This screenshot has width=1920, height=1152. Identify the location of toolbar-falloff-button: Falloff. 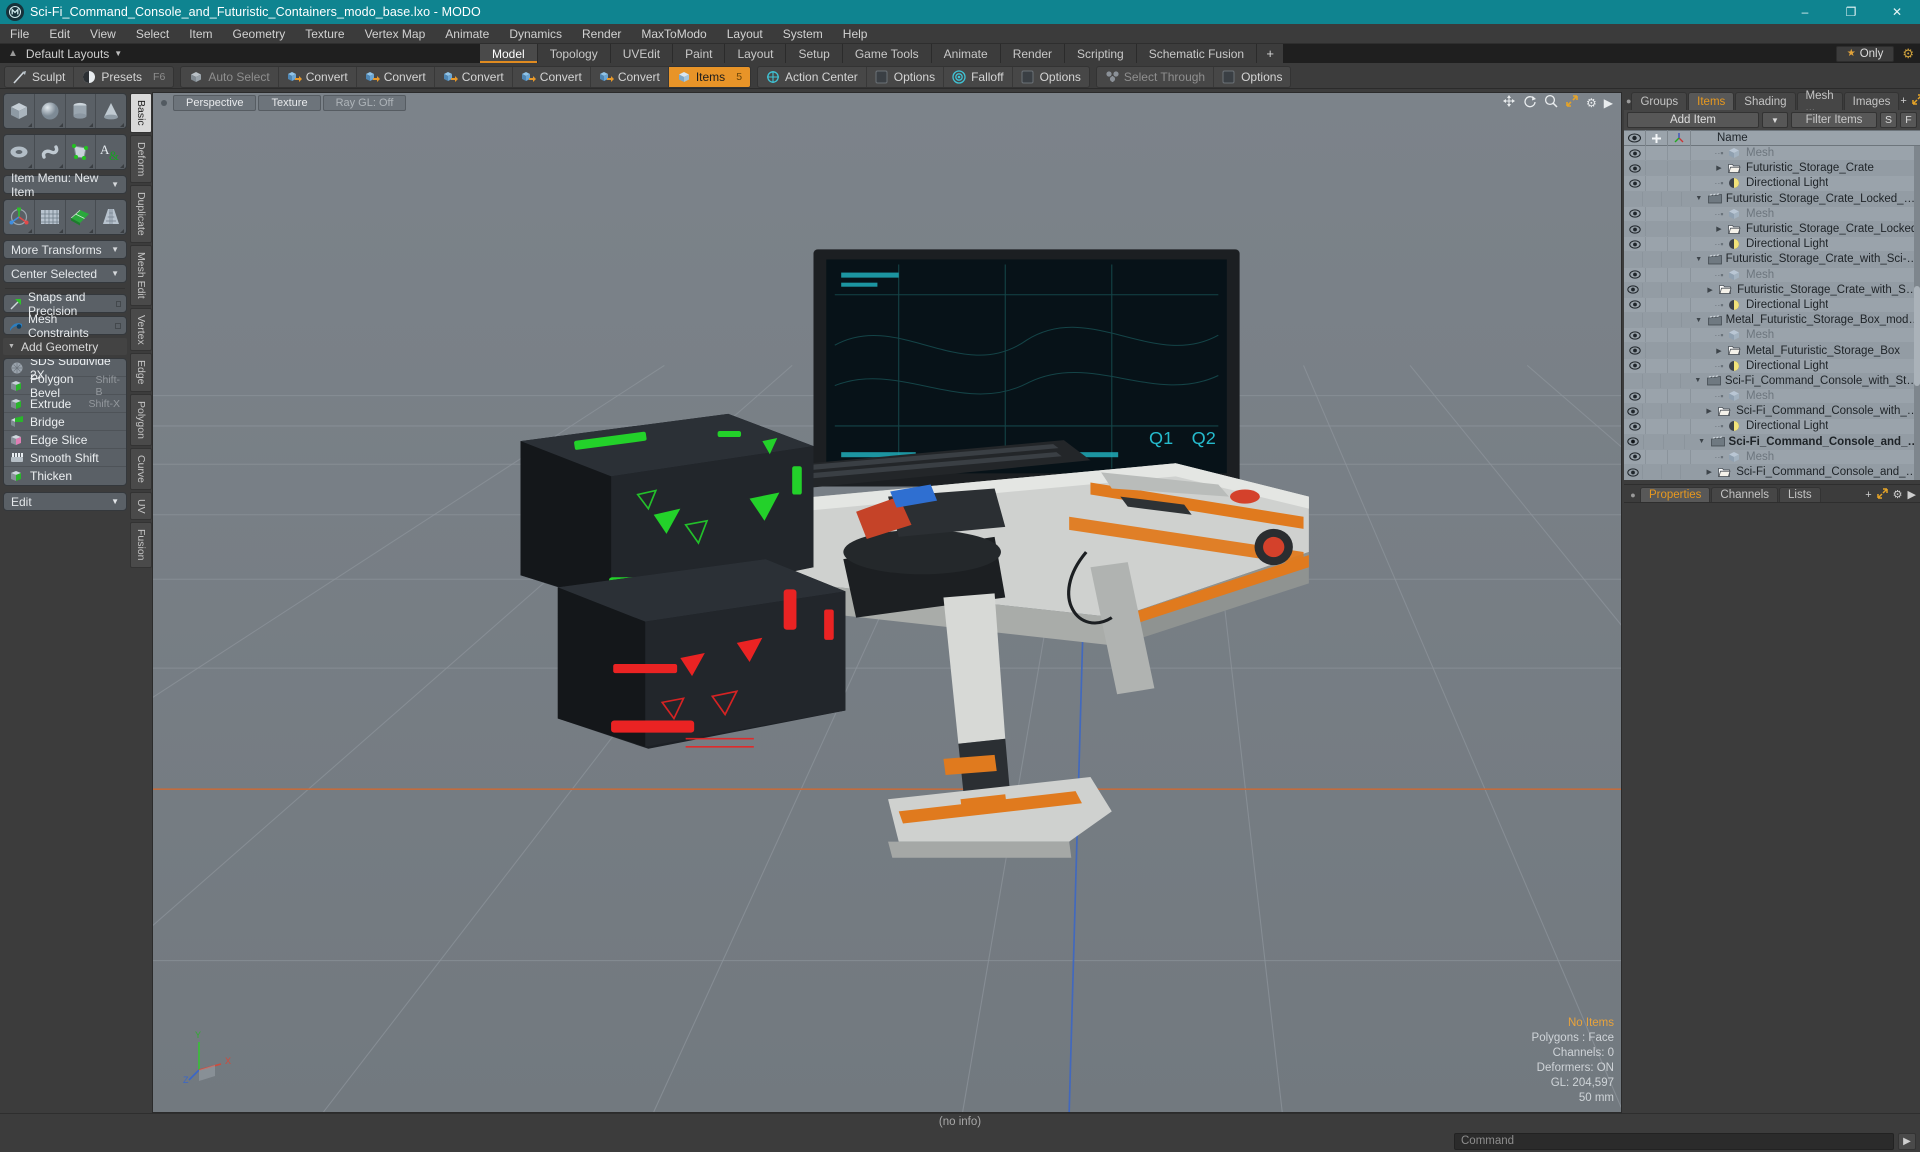
(978, 76).